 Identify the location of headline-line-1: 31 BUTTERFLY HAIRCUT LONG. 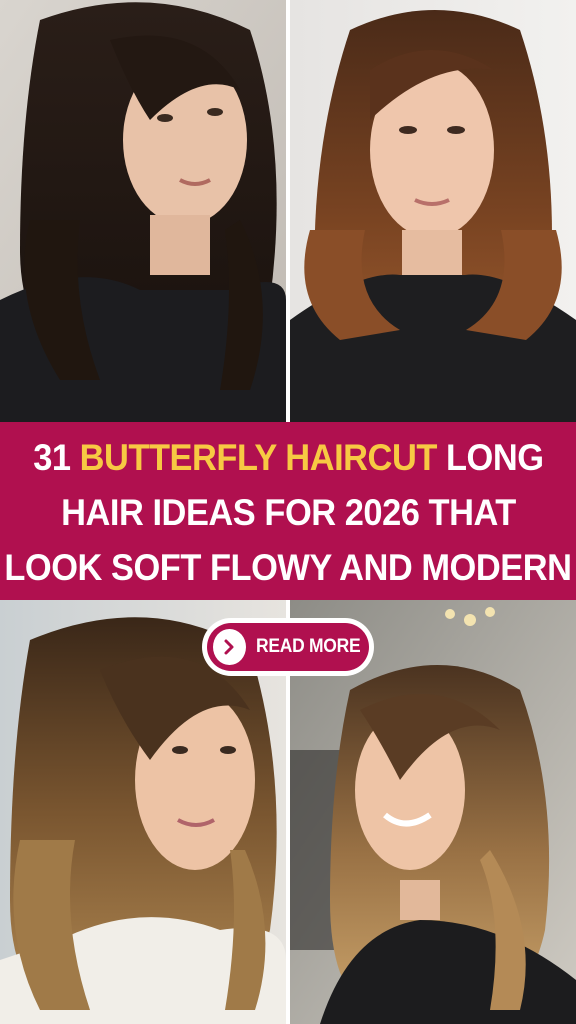
(288, 457).